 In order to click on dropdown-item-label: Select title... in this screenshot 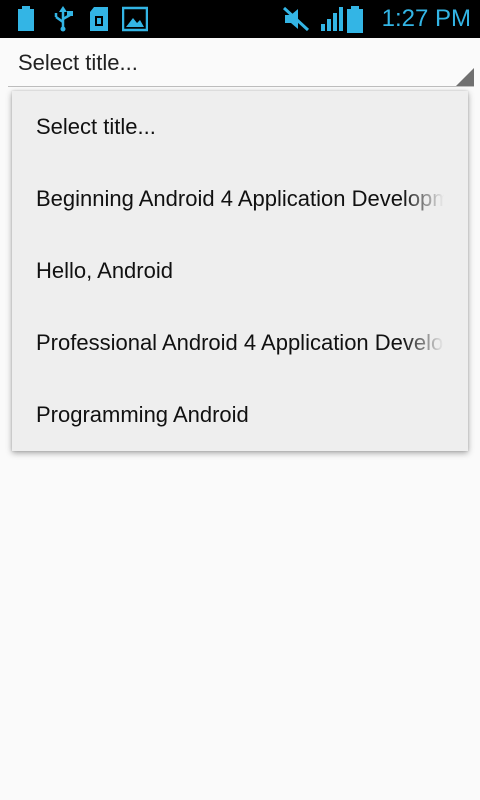, I will do `click(96, 126)`.